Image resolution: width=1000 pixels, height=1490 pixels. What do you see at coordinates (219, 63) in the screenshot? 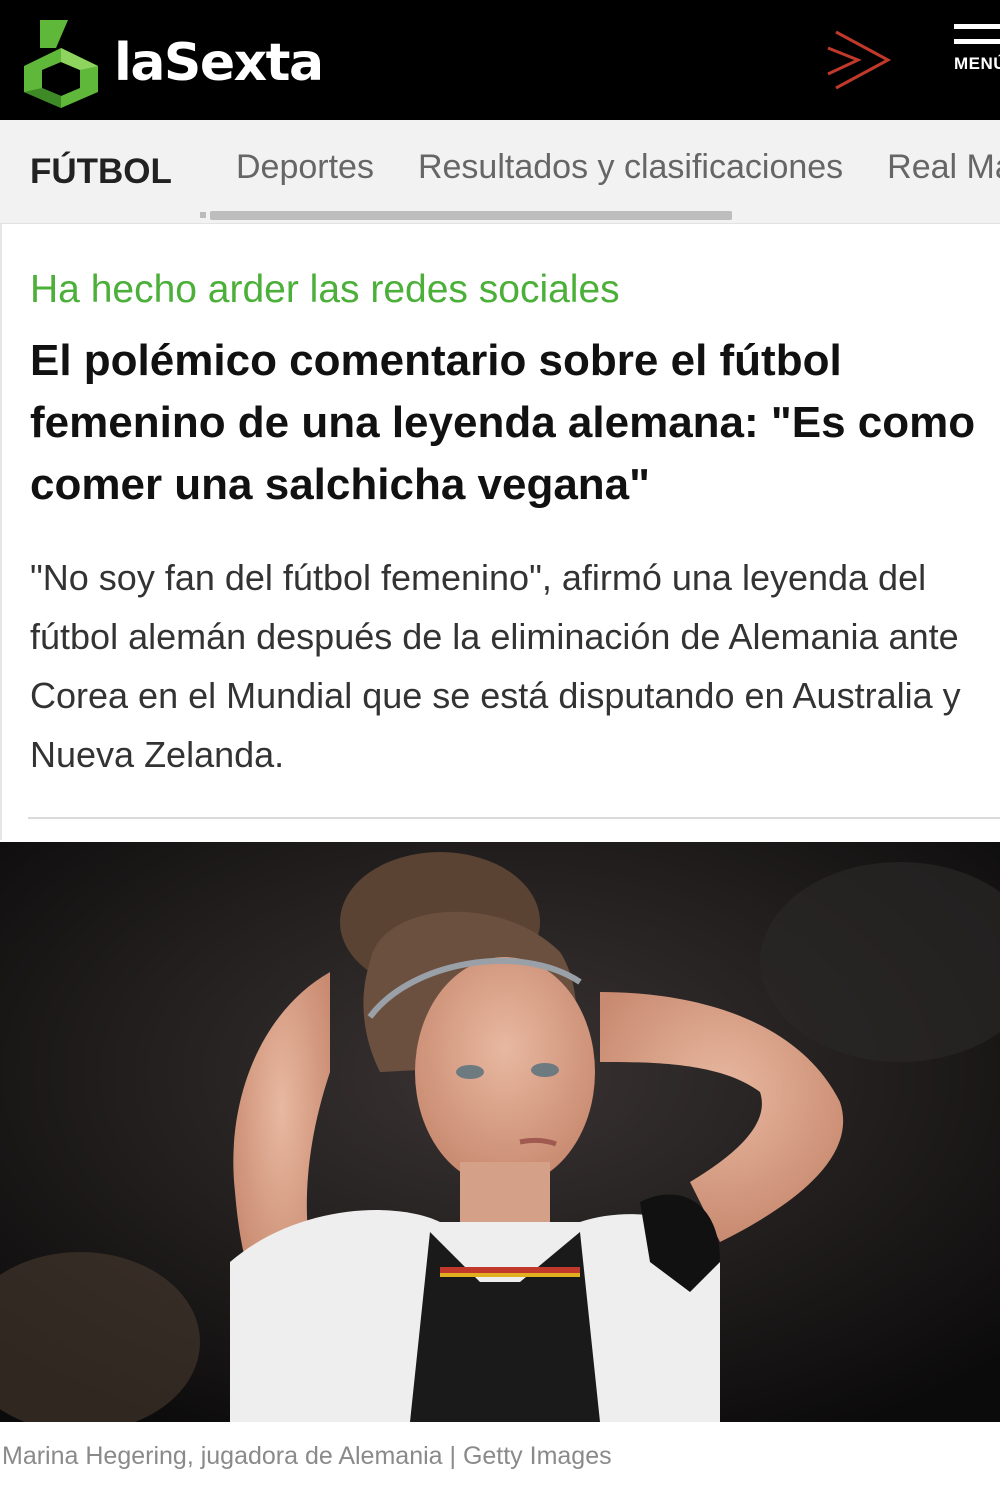
I see `logo-wordmark: laSexta` at bounding box center [219, 63].